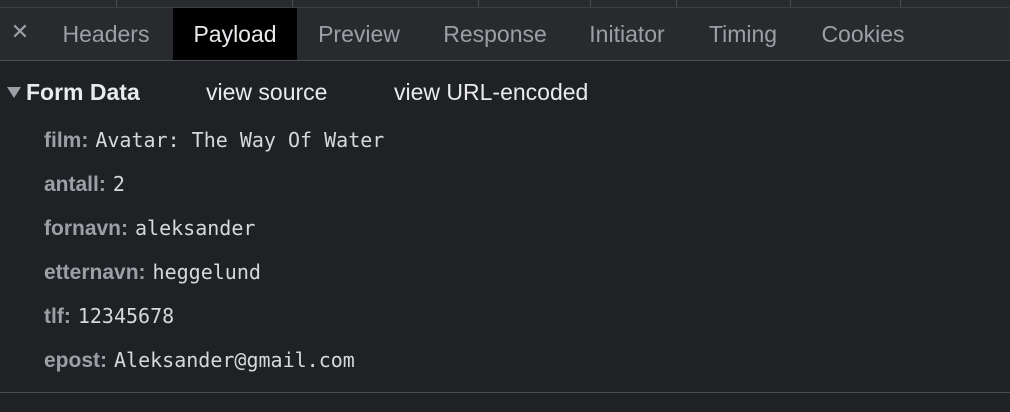  What do you see at coordinates (57, 316) in the screenshot?
I see `field-key: tlf:` at bounding box center [57, 316].